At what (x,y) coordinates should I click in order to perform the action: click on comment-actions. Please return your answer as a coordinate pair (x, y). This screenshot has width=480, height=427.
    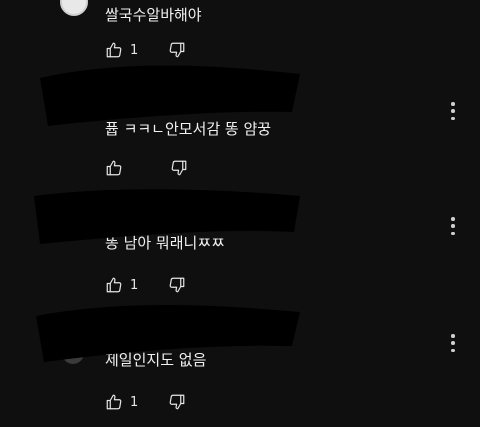
    Looking at the image, I should click on (146, 168).